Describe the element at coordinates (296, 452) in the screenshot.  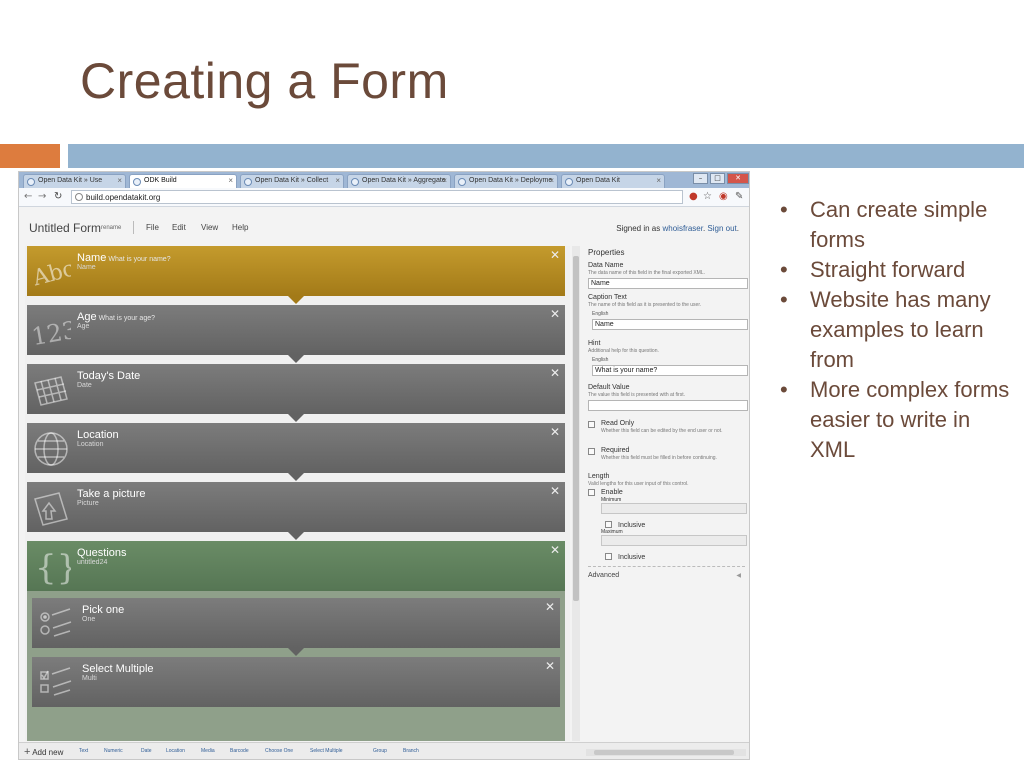
I see `control-location: Location Location ✕` at that location.